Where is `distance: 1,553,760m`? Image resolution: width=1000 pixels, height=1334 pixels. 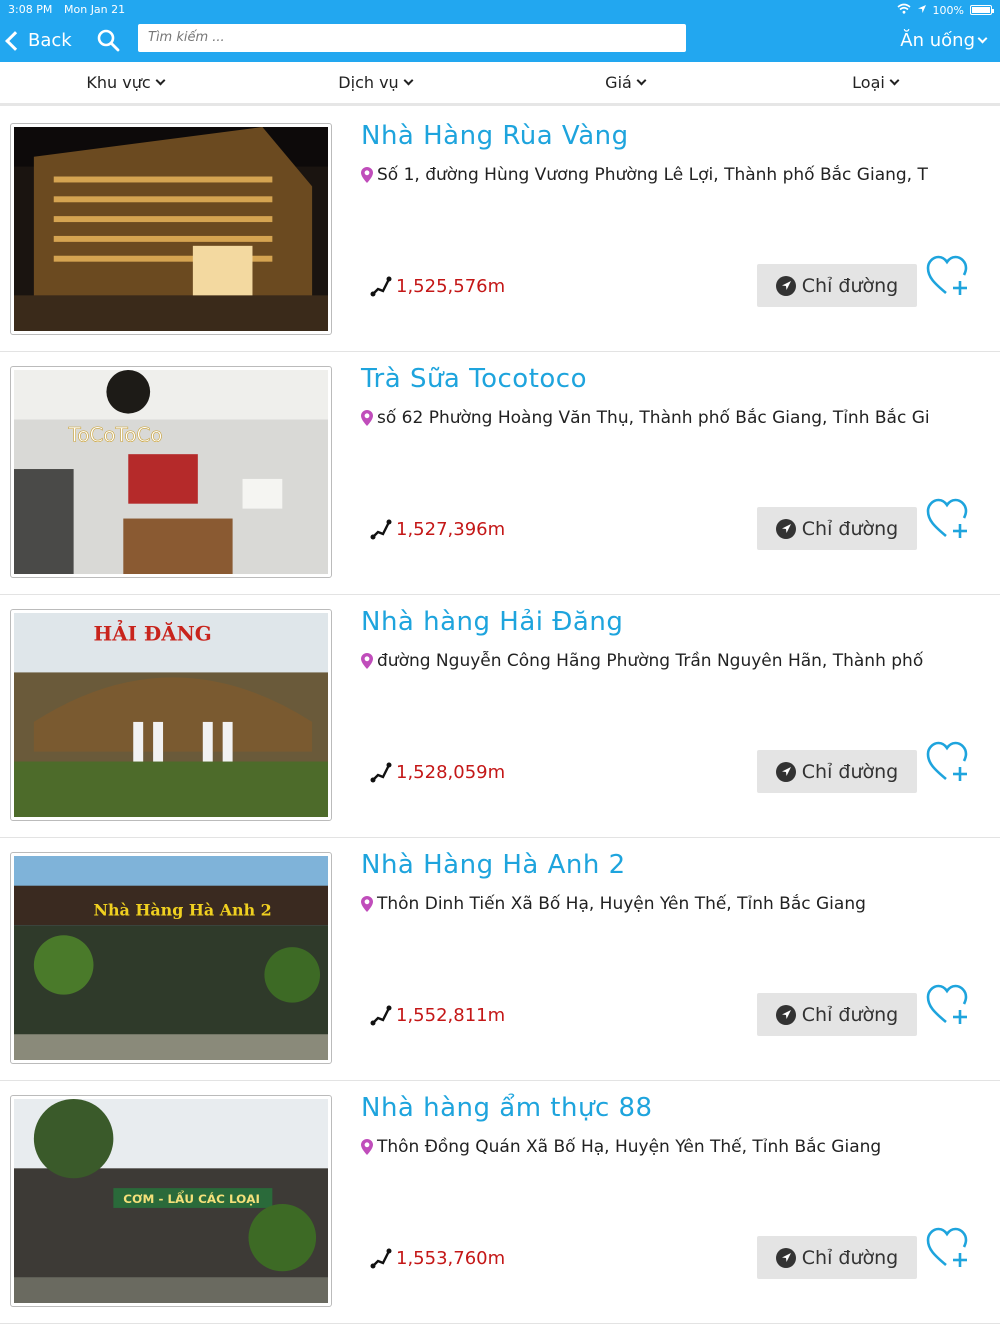 distance: 1,553,760m is located at coordinates (437, 1258).